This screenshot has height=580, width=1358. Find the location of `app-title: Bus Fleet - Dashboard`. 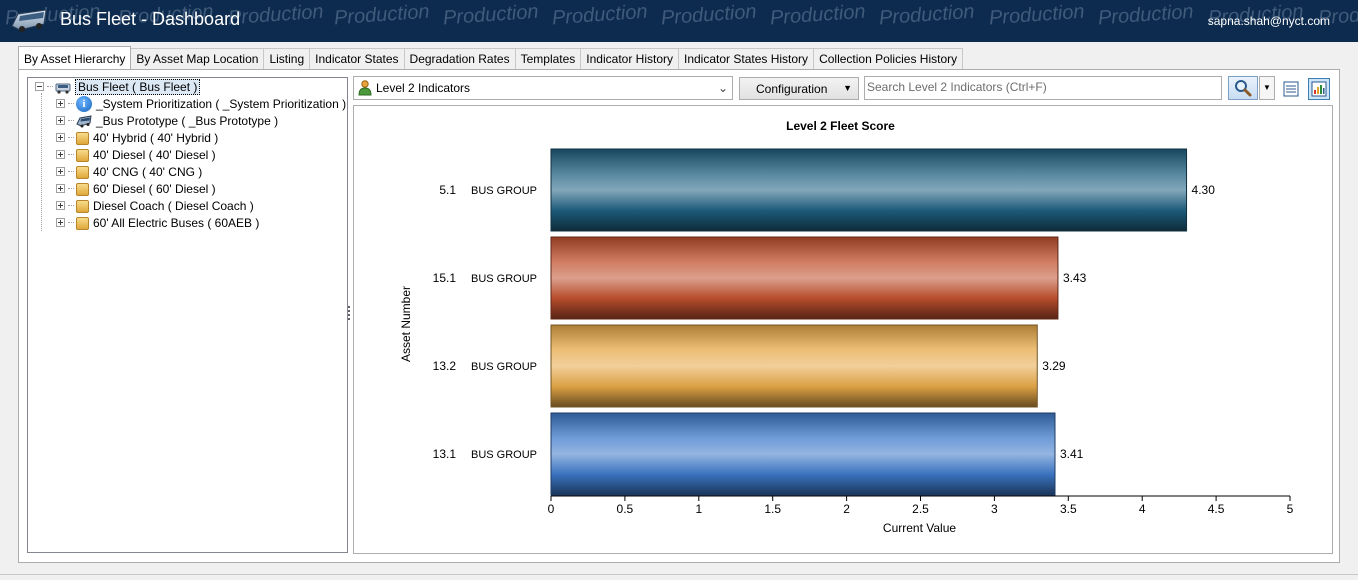

app-title: Bus Fleet - Dashboard is located at coordinates (150, 19).